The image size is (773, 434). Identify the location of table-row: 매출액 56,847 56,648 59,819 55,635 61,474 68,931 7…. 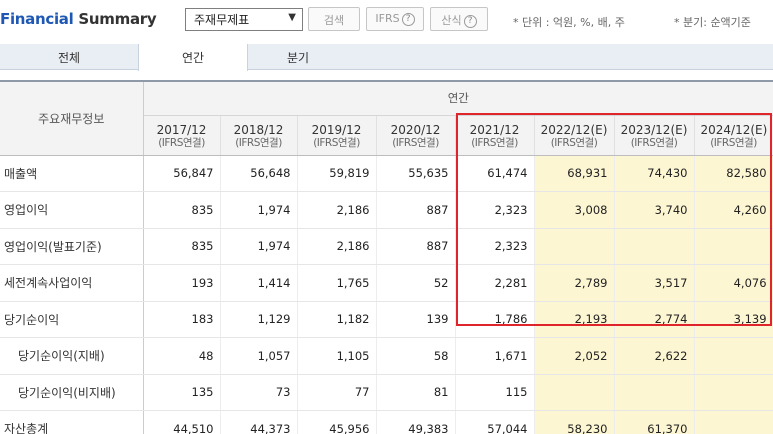
(386, 173).